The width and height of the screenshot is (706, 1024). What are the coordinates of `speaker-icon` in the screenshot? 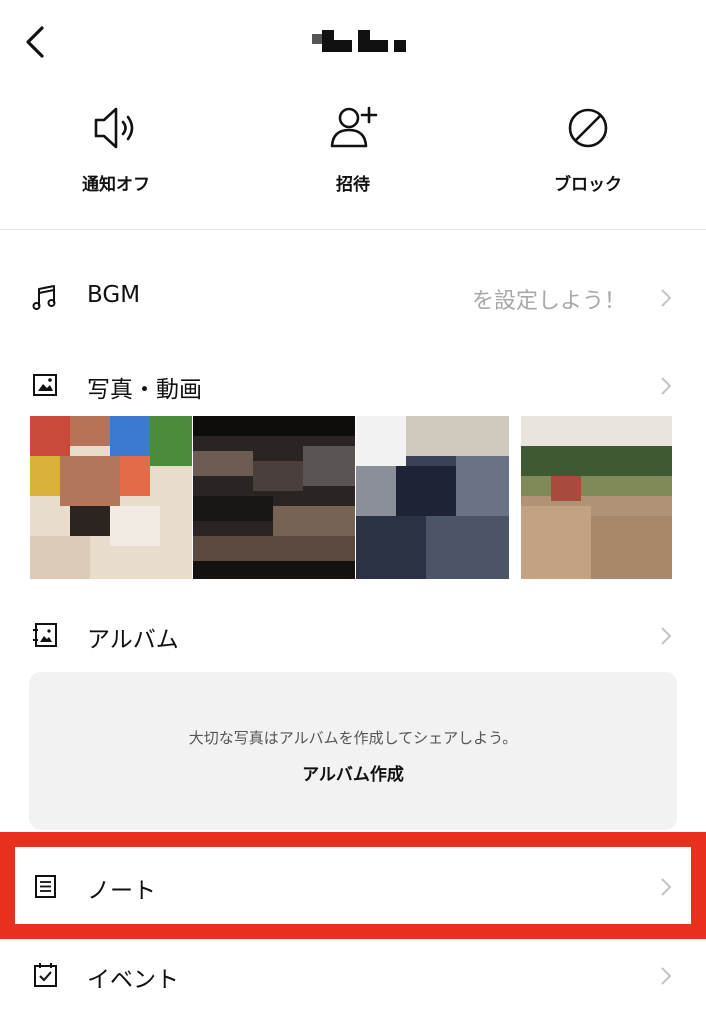 It's located at (114, 128).